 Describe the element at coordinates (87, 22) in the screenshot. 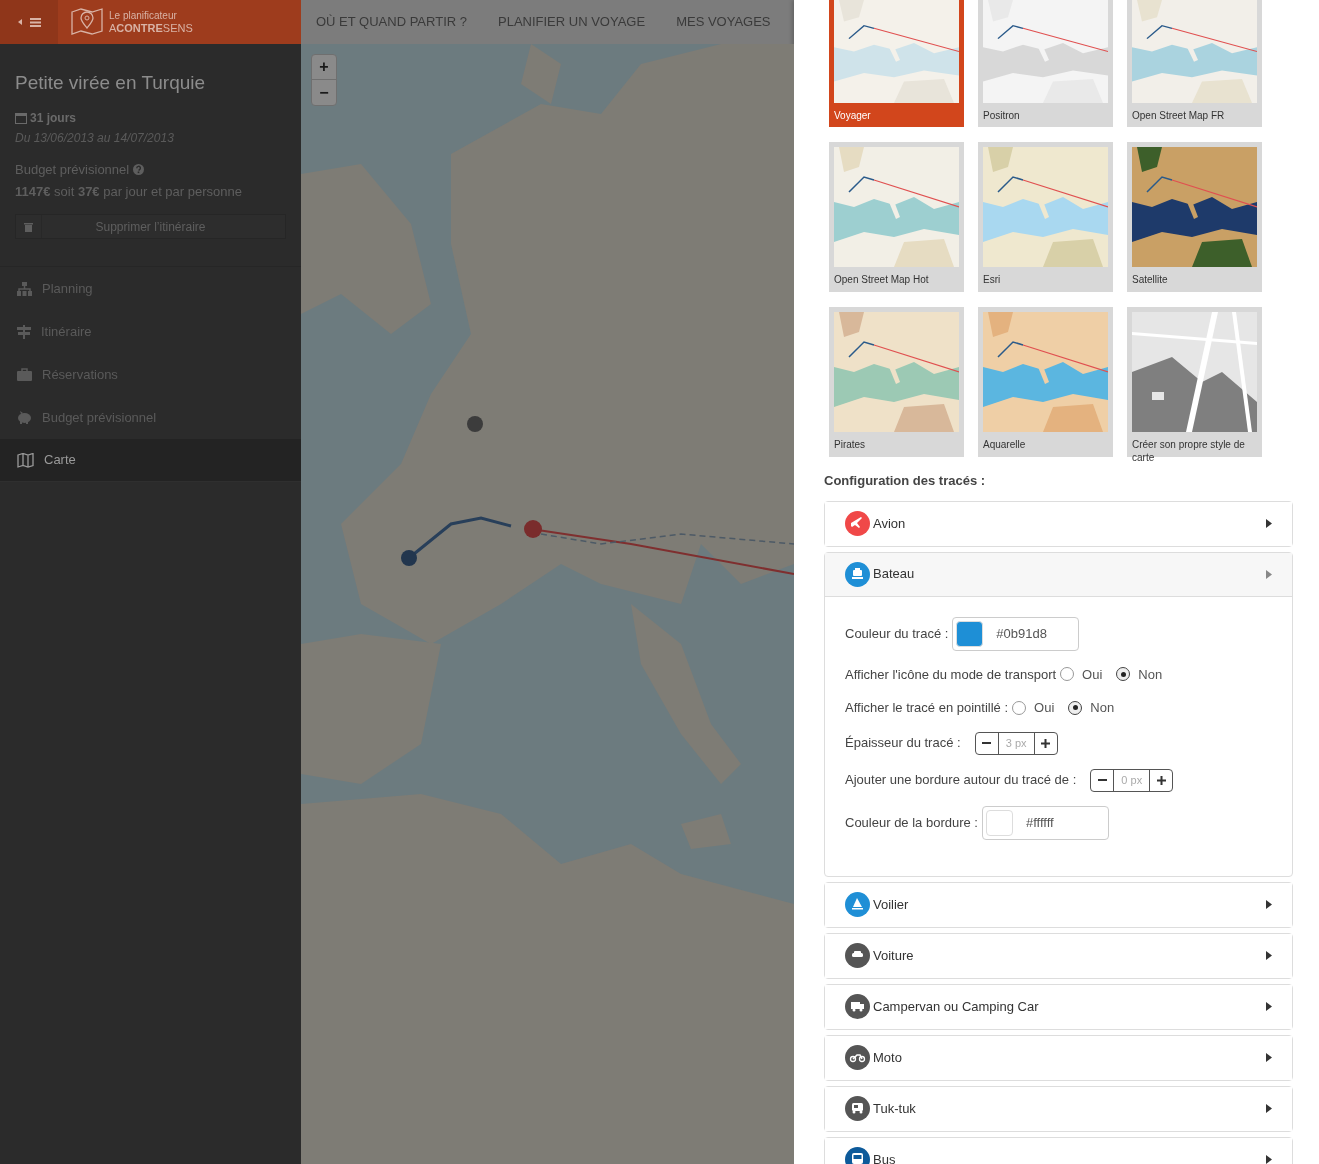

I see `map-pin-logo-icon` at that location.